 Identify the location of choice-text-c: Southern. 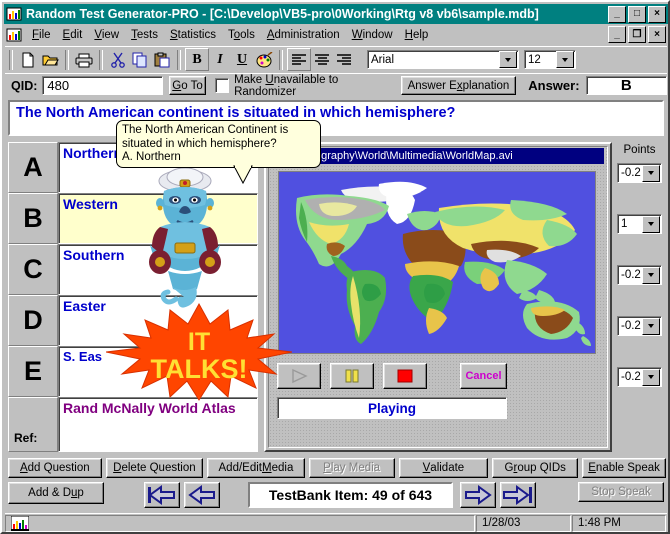
(158, 269).